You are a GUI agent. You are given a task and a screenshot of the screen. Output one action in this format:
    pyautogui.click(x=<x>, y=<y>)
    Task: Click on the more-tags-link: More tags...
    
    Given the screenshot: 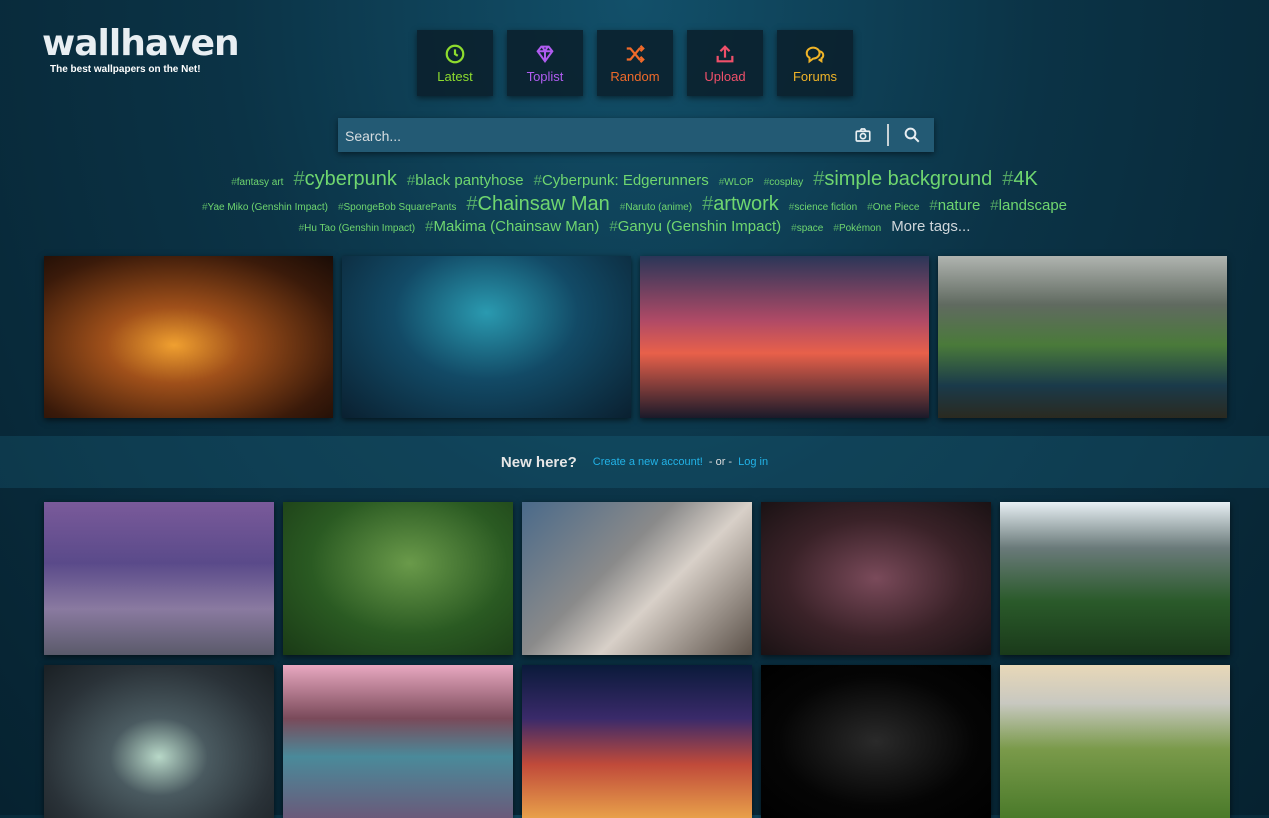 What is the action you would take?
    pyautogui.click(x=930, y=226)
    